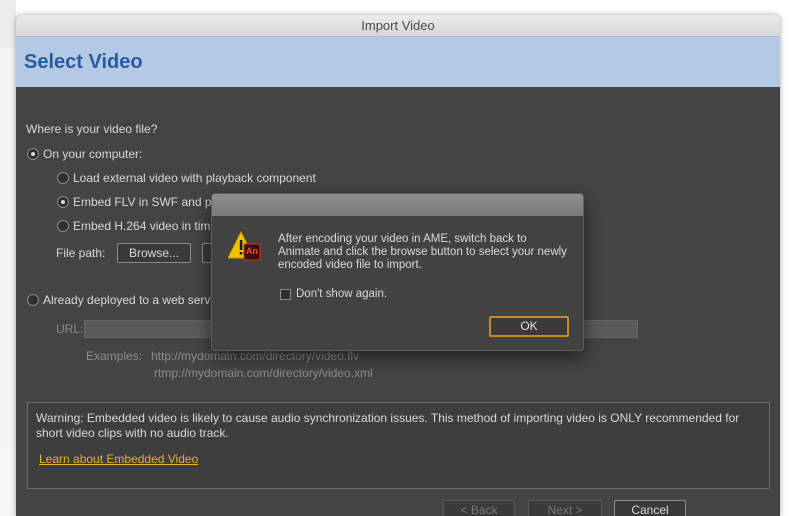  Describe the element at coordinates (70, 329) in the screenshot. I see `url-label: URL:` at that location.